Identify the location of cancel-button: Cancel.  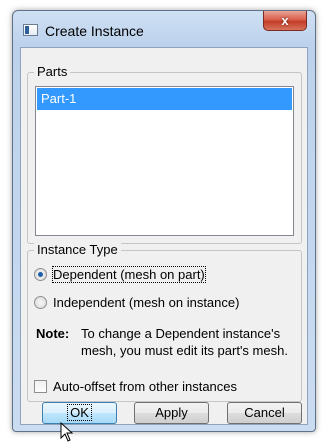
(264, 413).